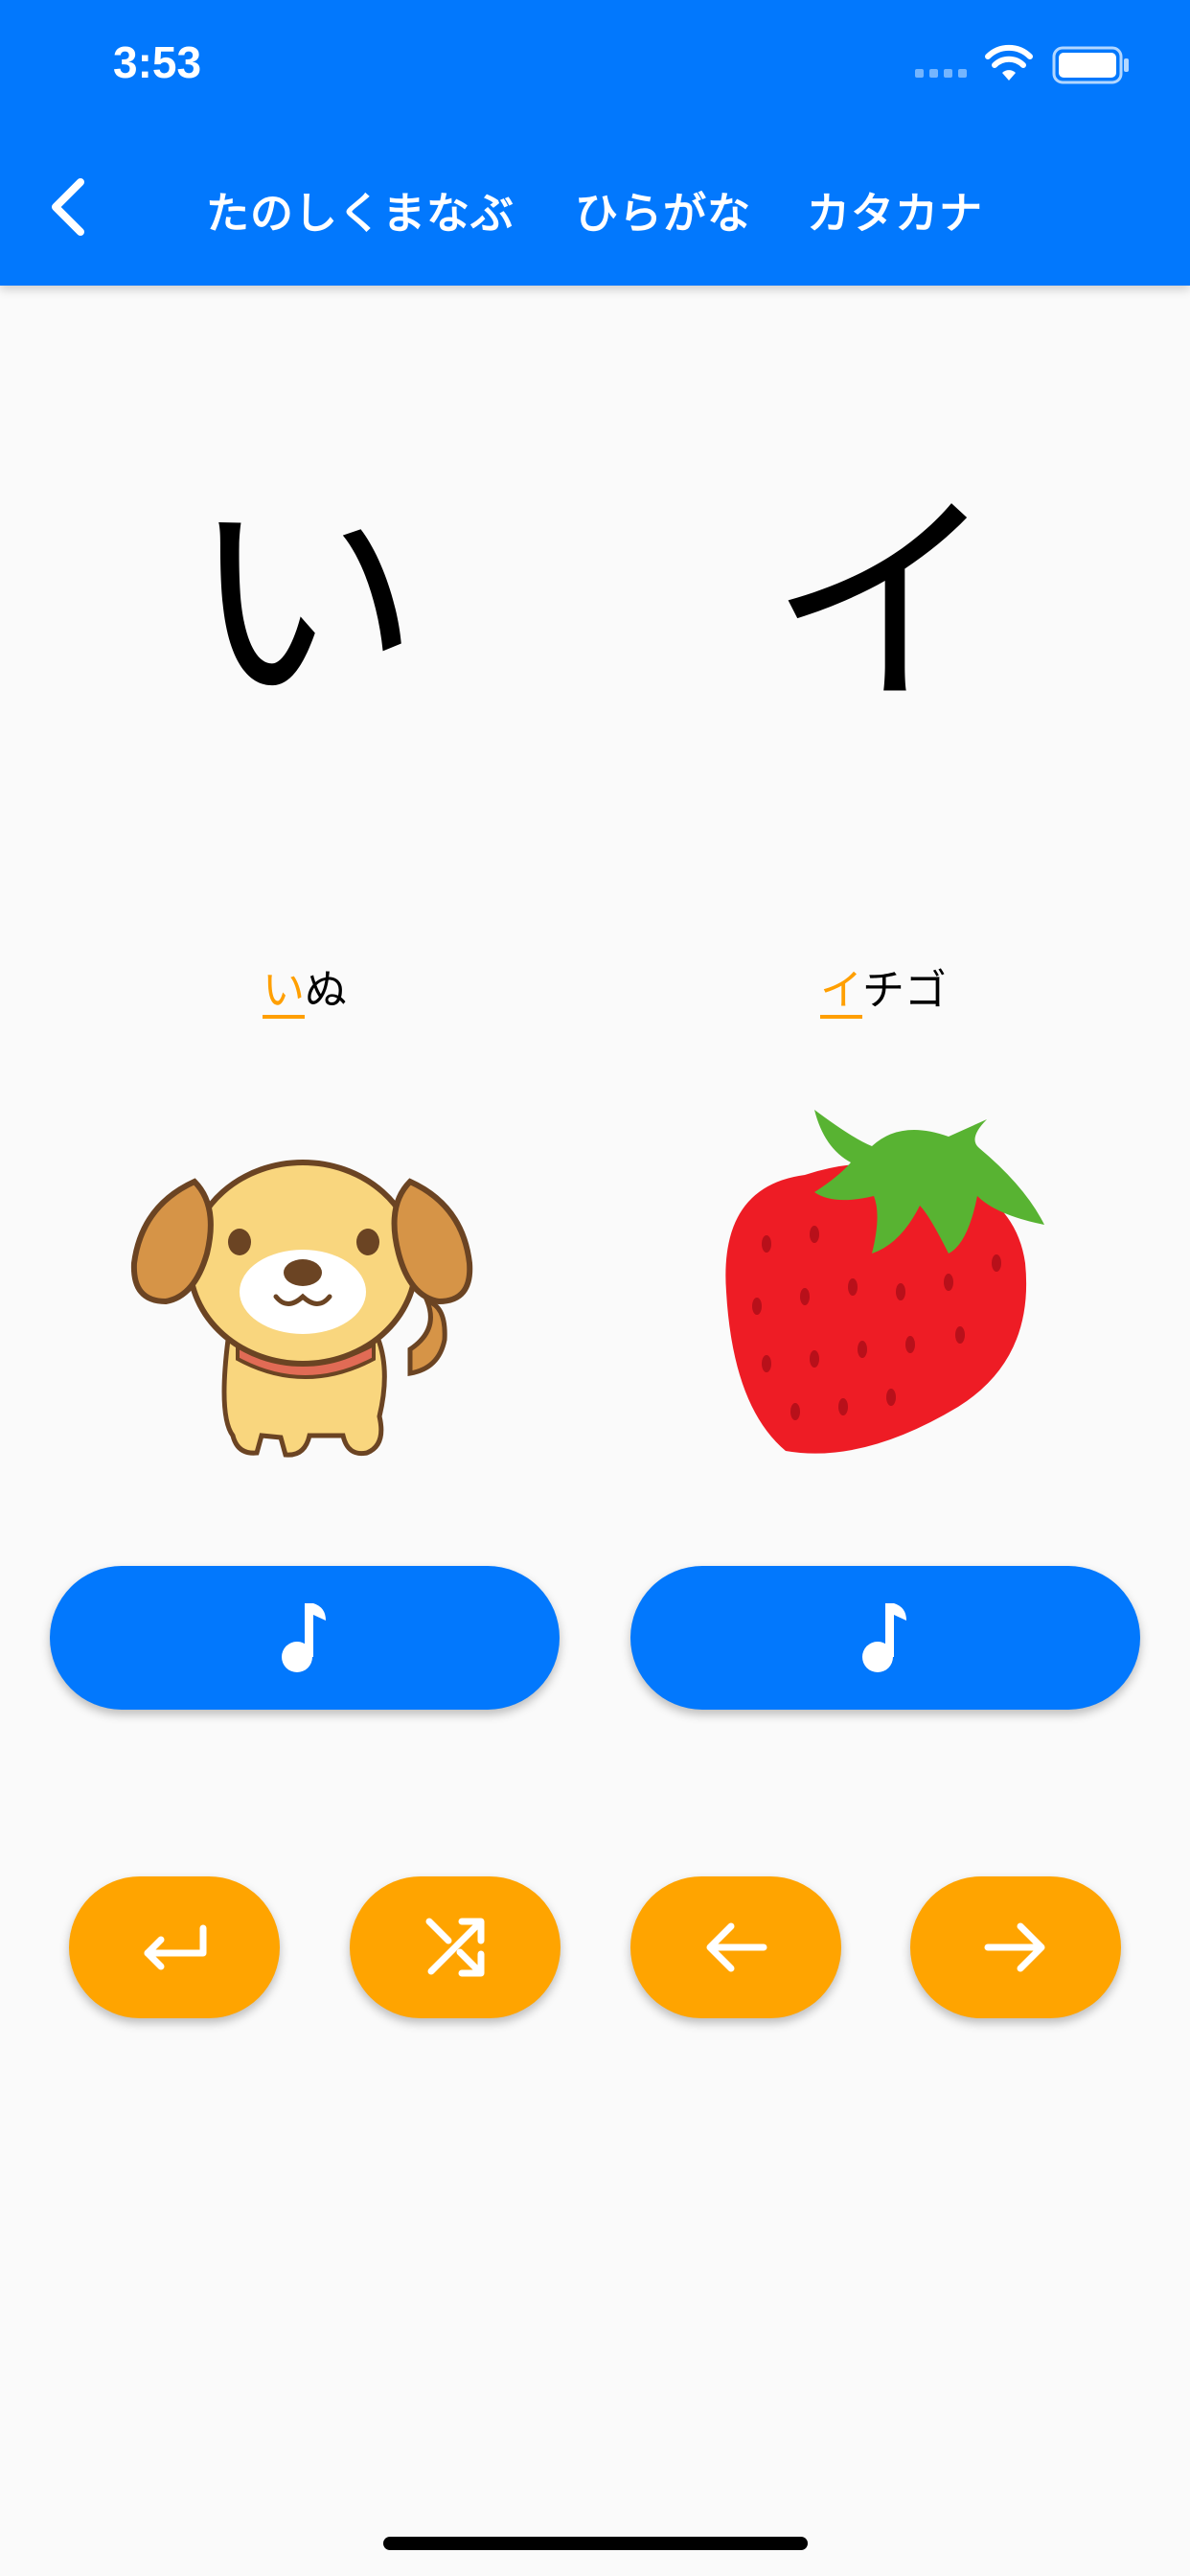 The width and height of the screenshot is (1190, 2576). What do you see at coordinates (941, 73) in the screenshot?
I see `cellular-signal-icon` at bounding box center [941, 73].